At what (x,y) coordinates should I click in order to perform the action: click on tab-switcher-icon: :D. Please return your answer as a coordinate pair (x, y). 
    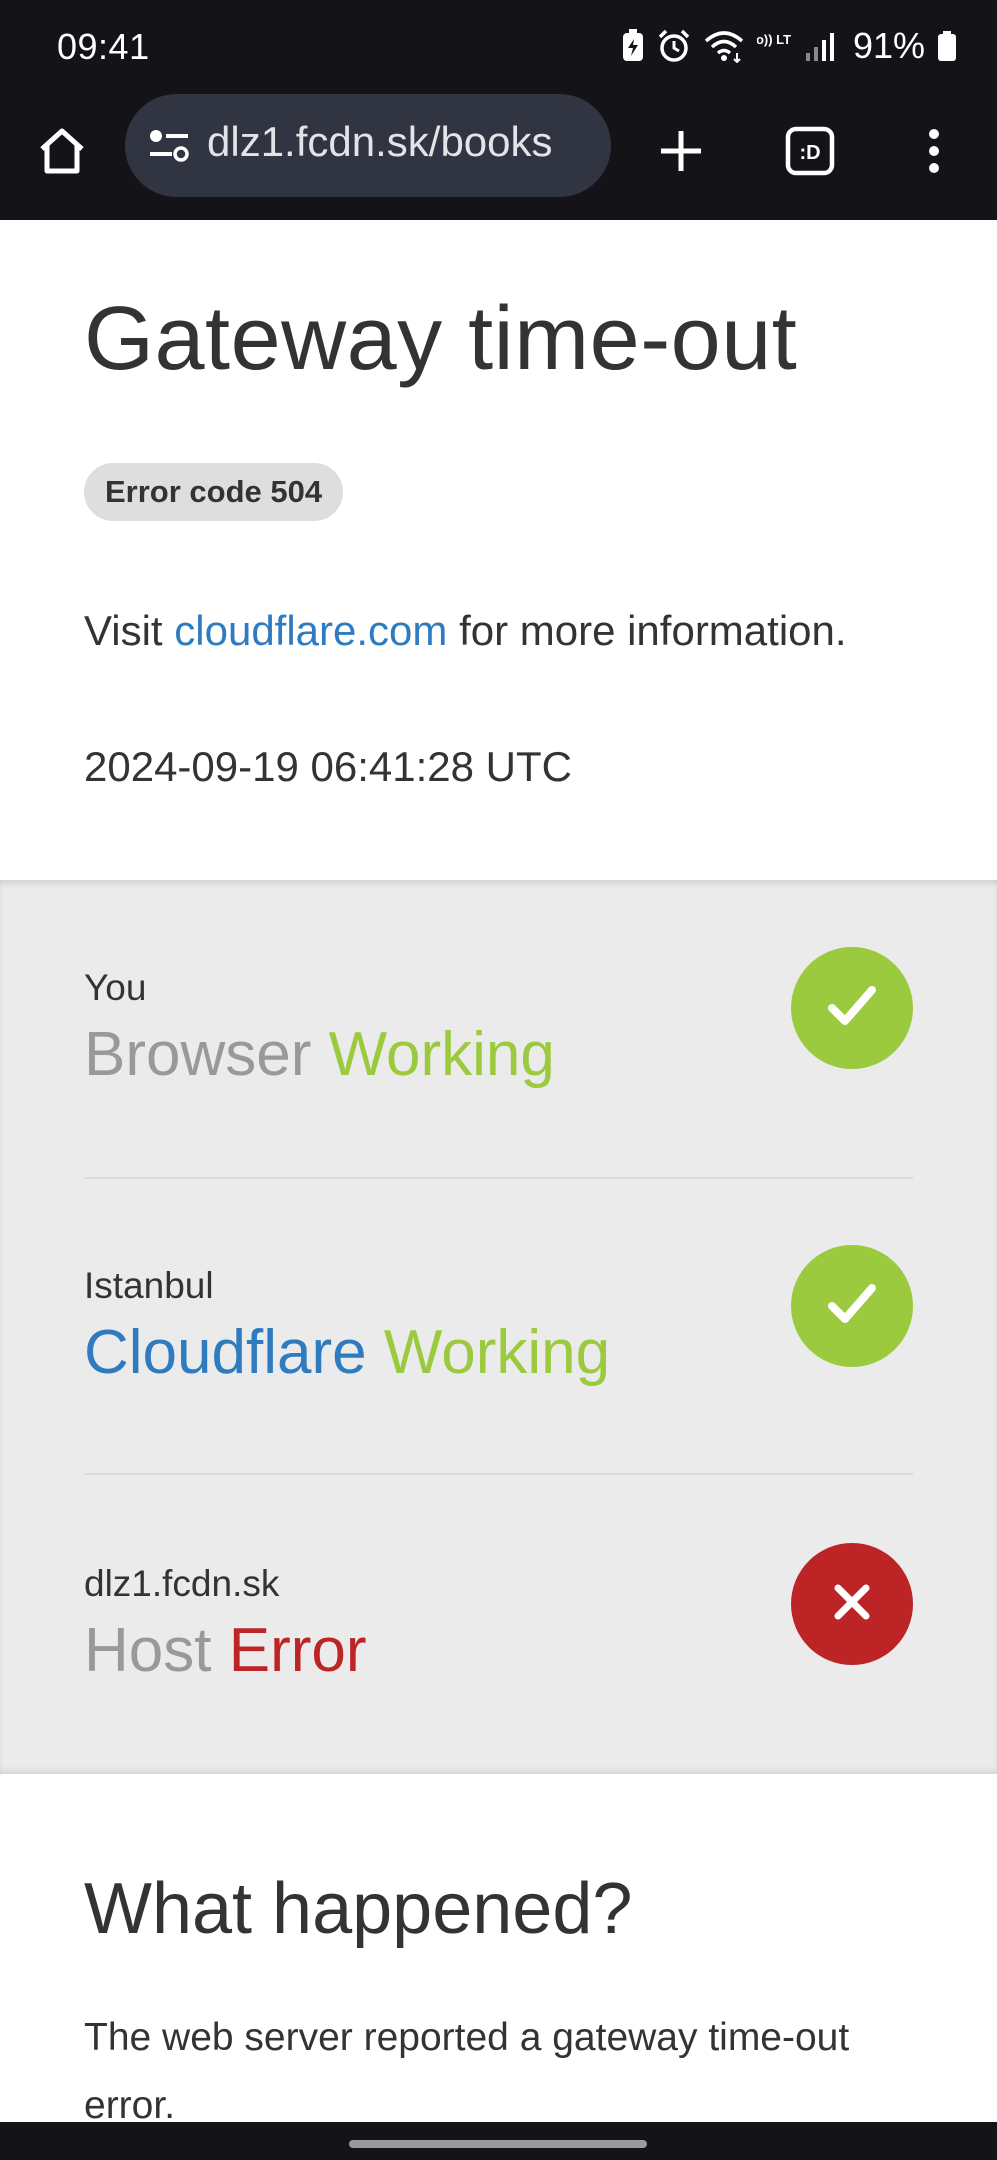
    Looking at the image, I should click on (810, 153).